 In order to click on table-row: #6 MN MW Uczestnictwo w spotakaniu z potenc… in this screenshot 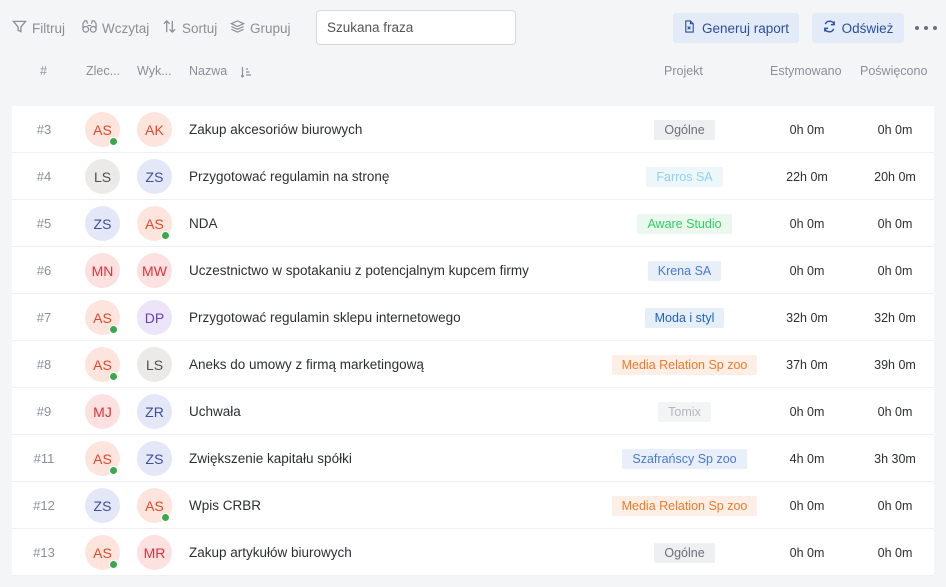, I will do `click(473, 270)`.